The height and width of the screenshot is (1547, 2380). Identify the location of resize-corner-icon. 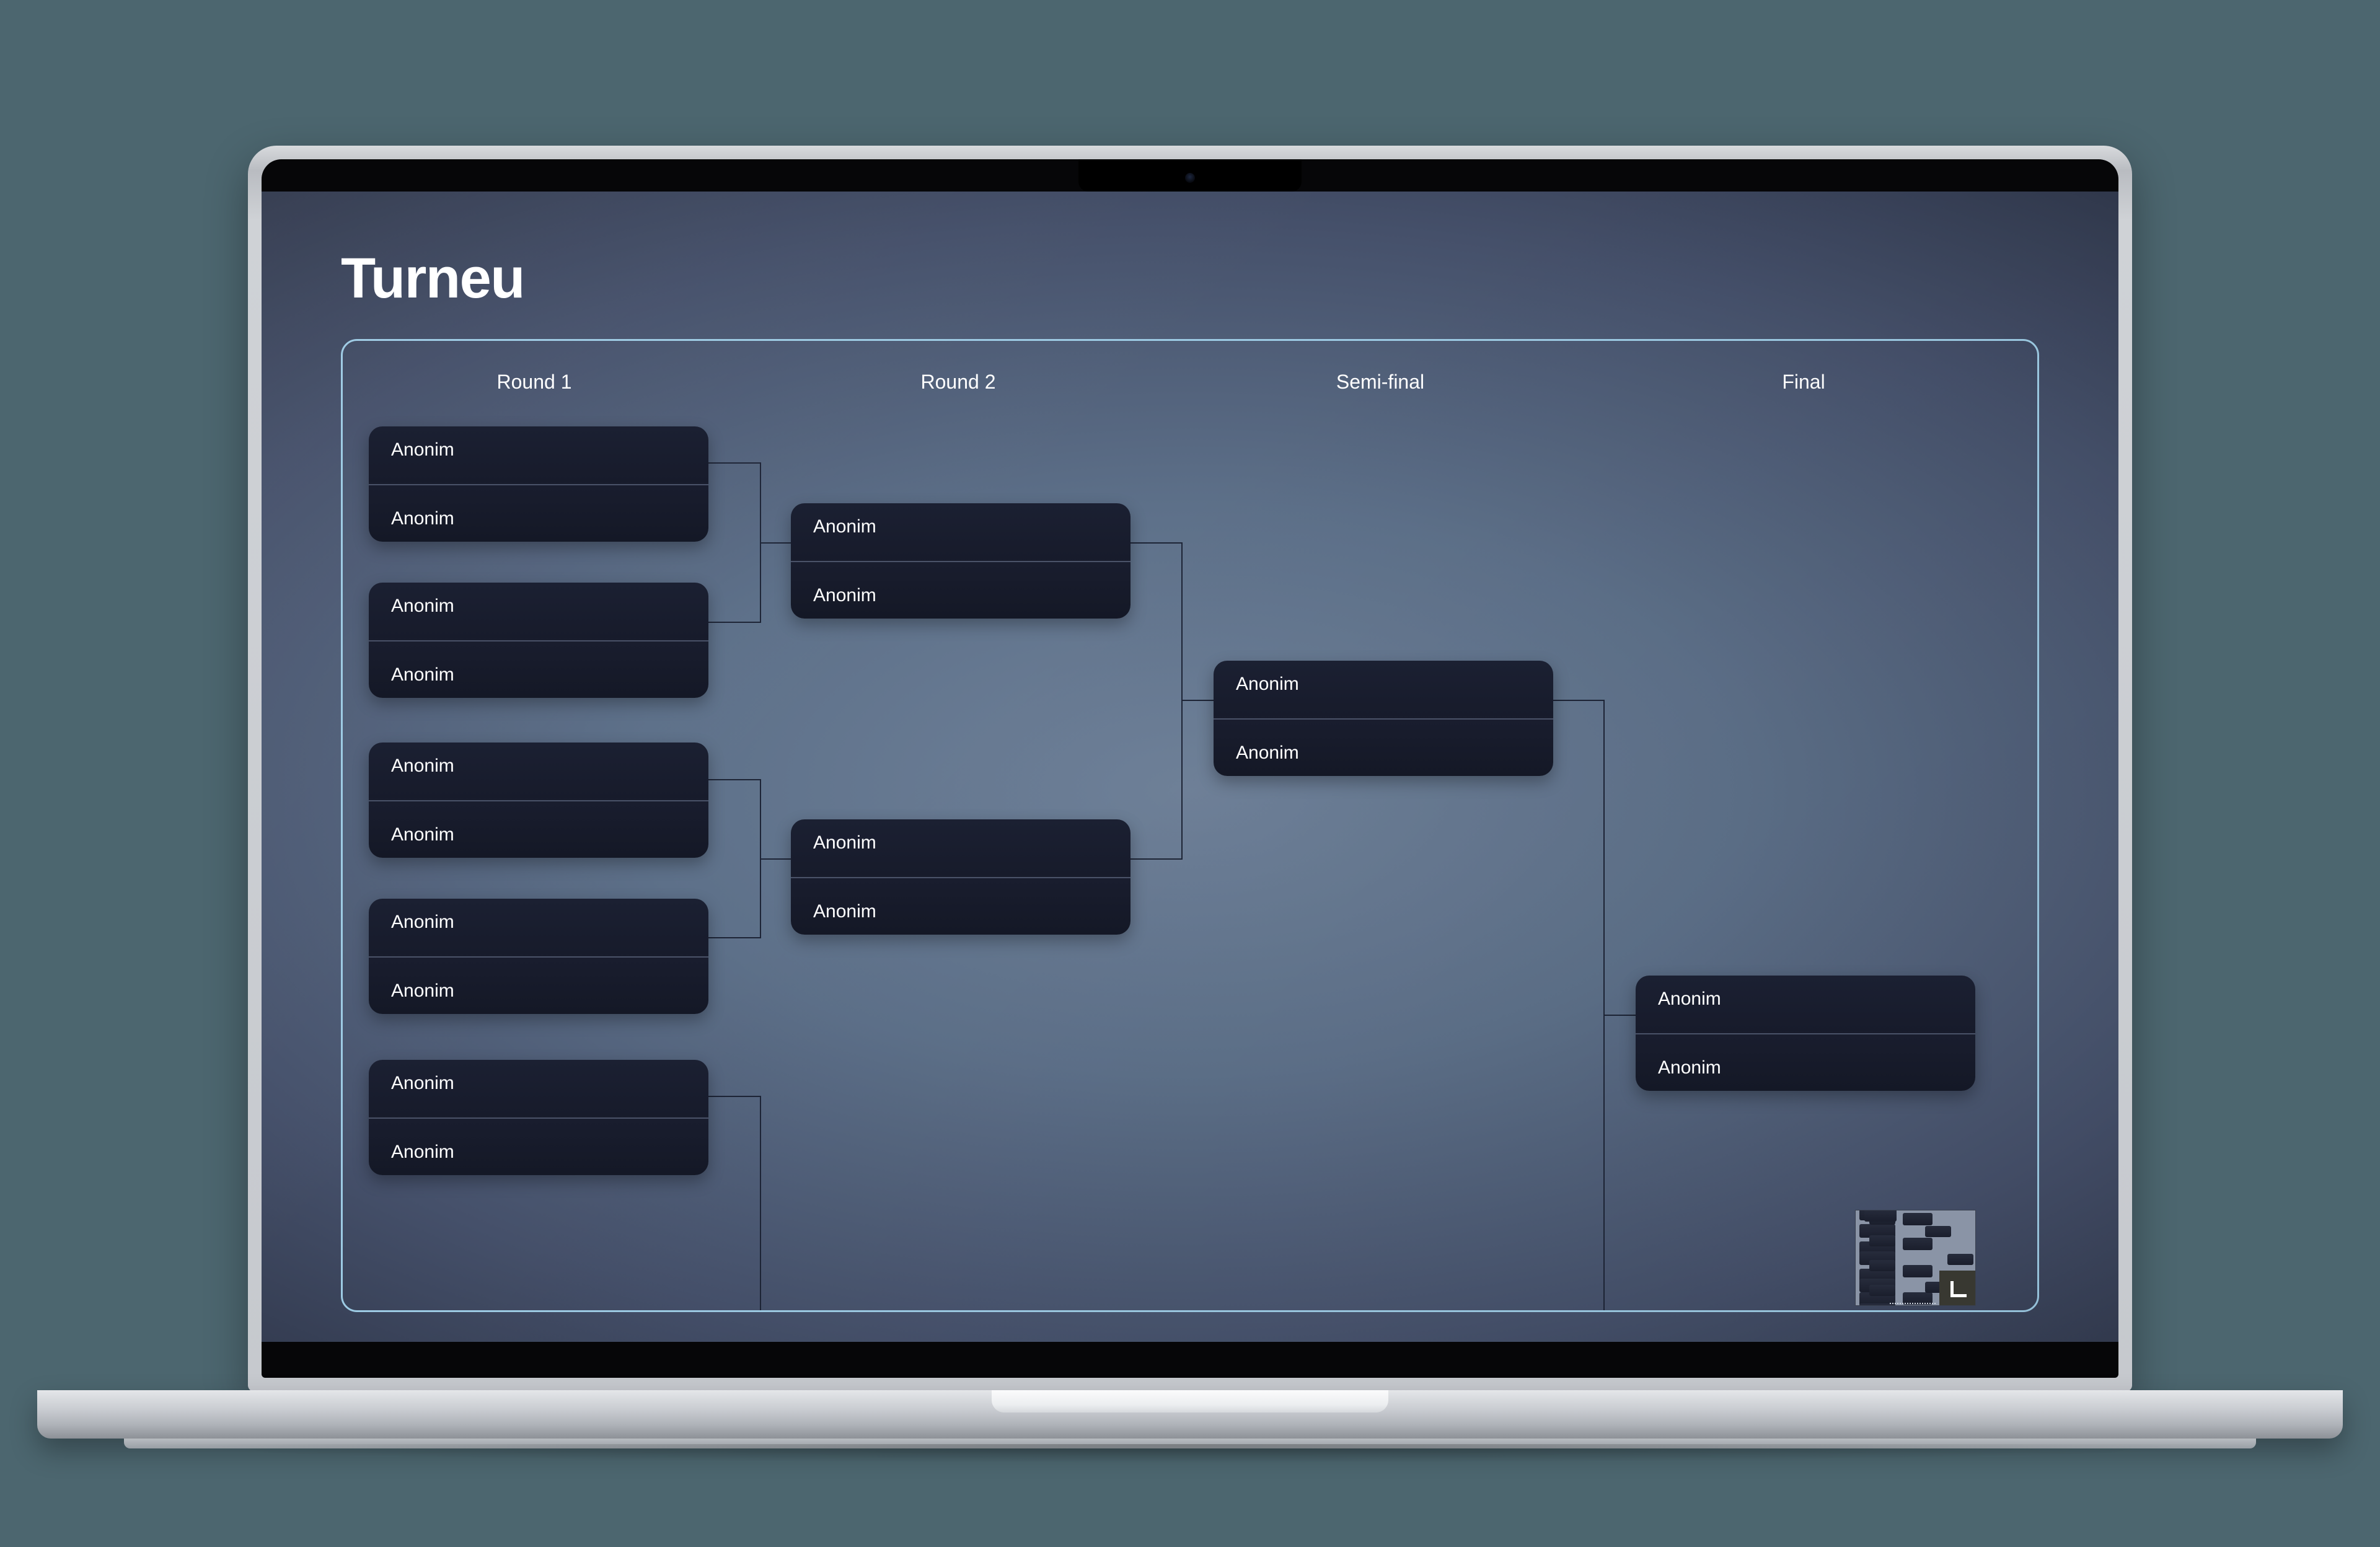
(1958, 1289).